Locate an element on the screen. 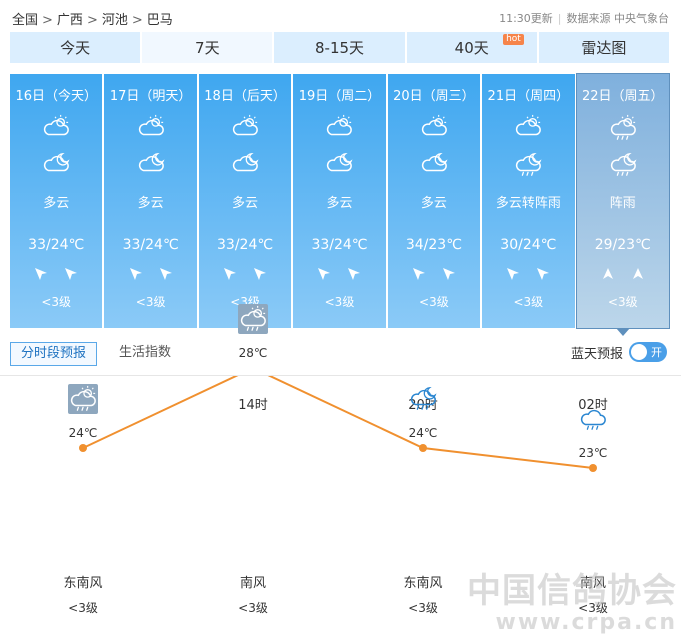  tab-7-days: 7天 is located at coordinates (207, 47).